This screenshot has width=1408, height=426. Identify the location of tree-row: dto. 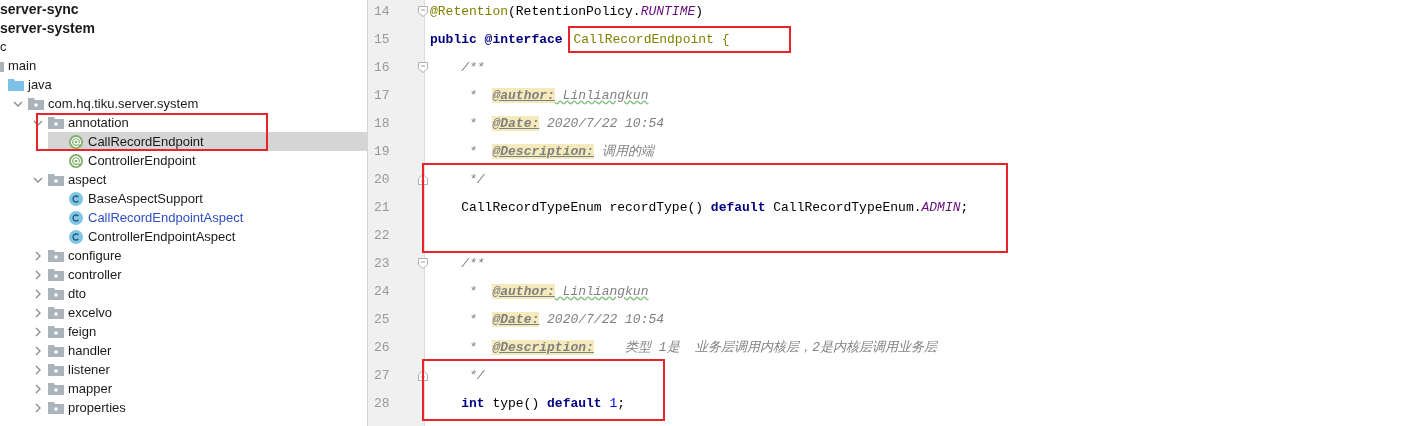
(197, 293).